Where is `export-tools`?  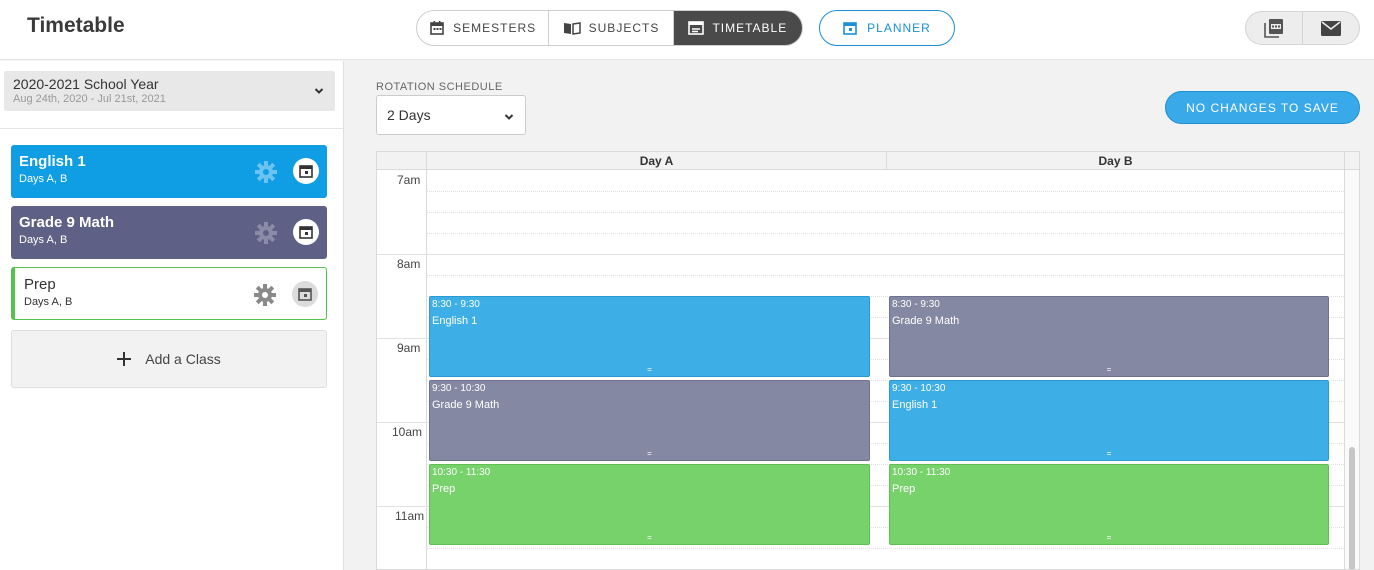
export-tools is located at coordinates (1302, 28).